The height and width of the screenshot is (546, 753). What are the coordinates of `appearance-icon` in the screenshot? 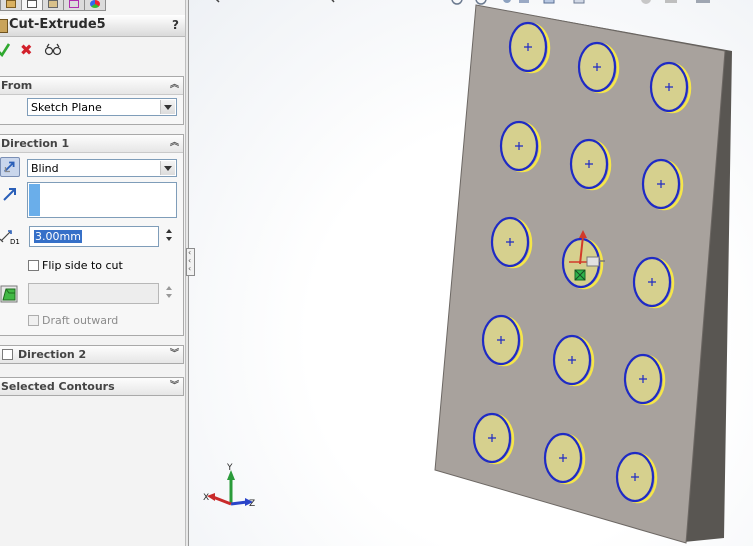 It's located at (646, 2).